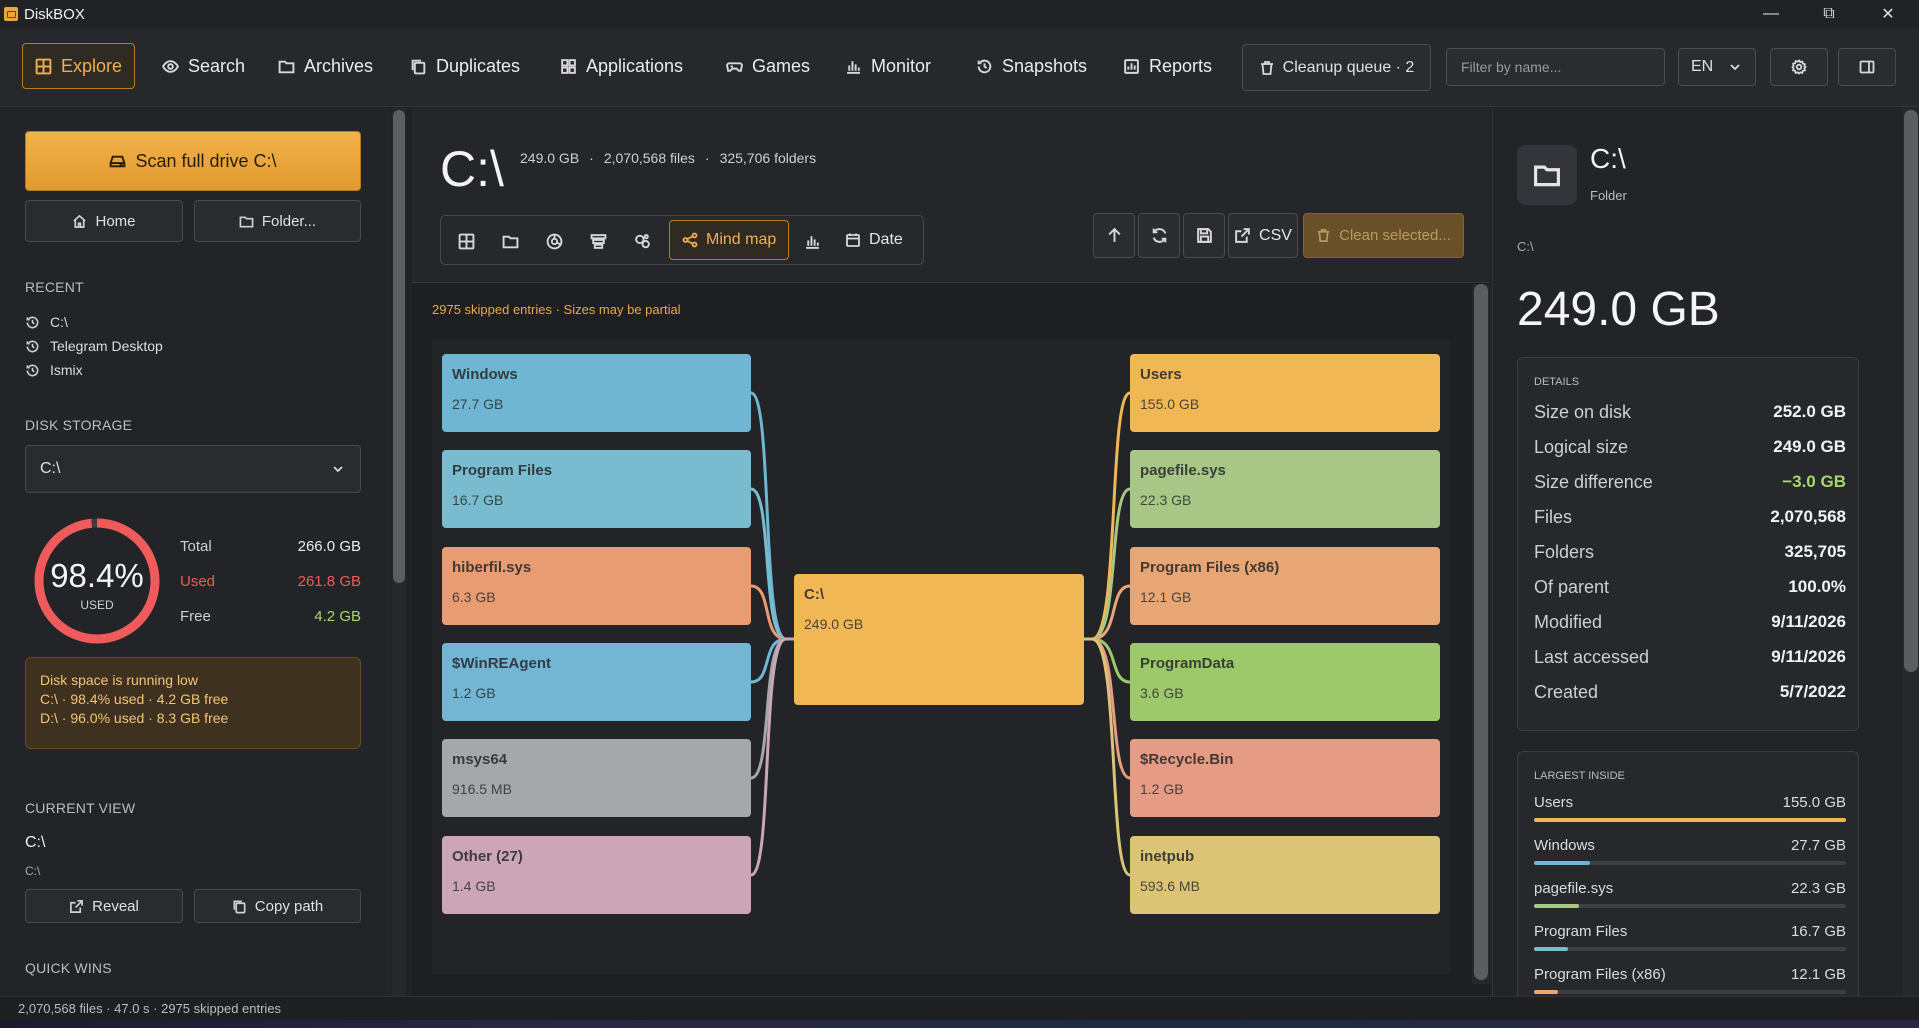 Image resolution: width=1919 pixels, height=1028 pixels. Describe the element at coordinates (1170, 404) in the screenshot. I see `node-size: 155.0 GB` at that location.